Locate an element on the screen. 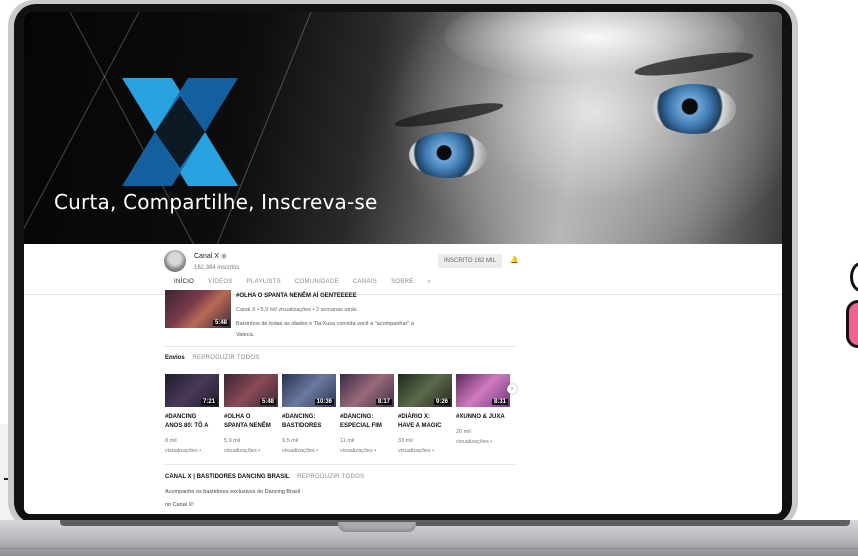  video-views: 9,5 mil visualizações • is located at coordinates (300, 446).